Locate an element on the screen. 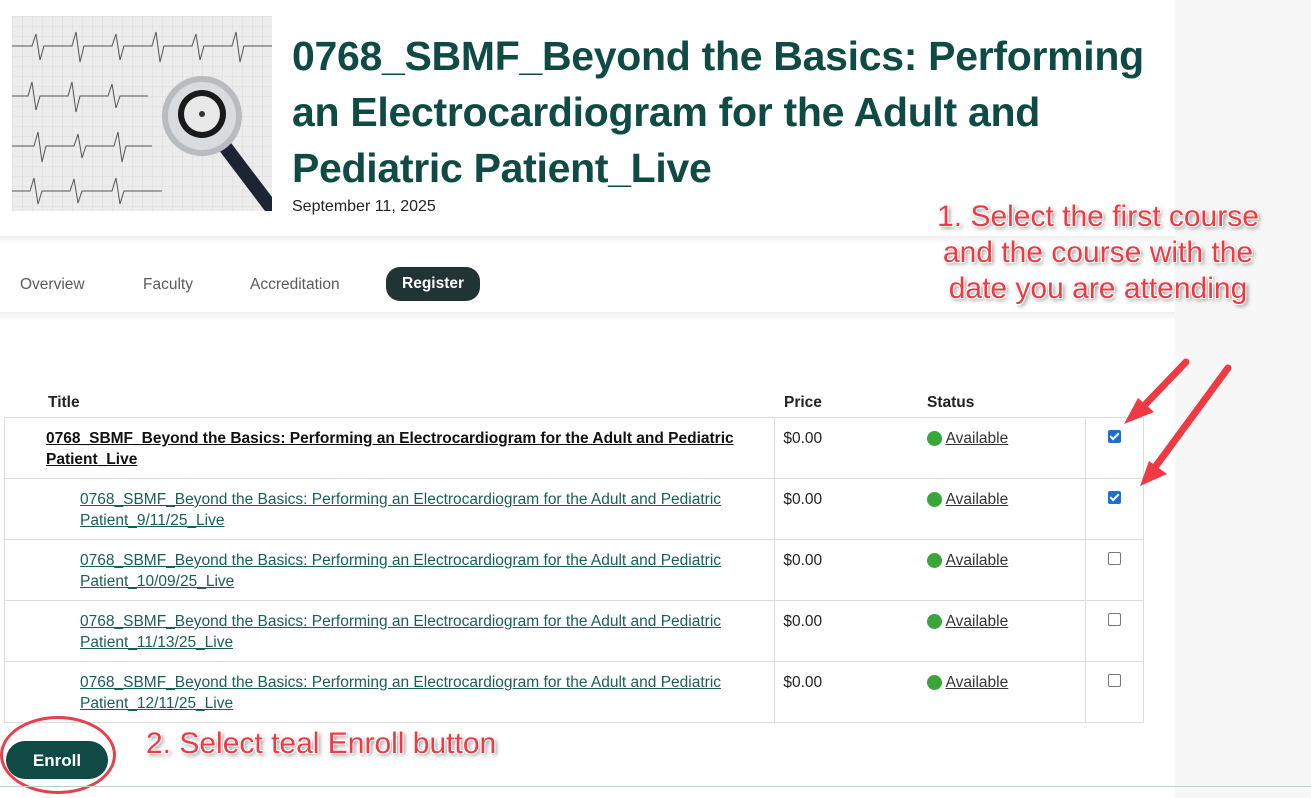  ecg-stethoscope-image is located at coordinates (142, 113).